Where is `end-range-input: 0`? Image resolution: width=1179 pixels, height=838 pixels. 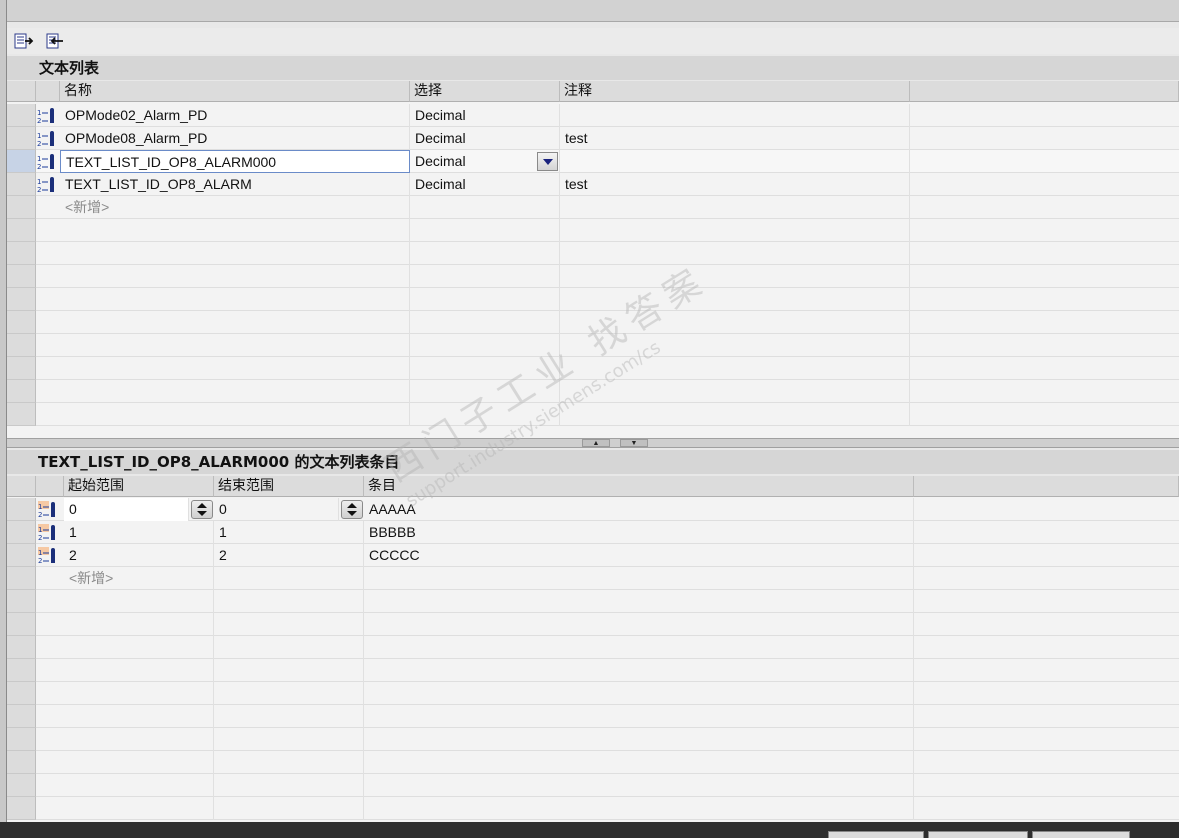 end-range-input: 0 is located at coordinates (276, 509).